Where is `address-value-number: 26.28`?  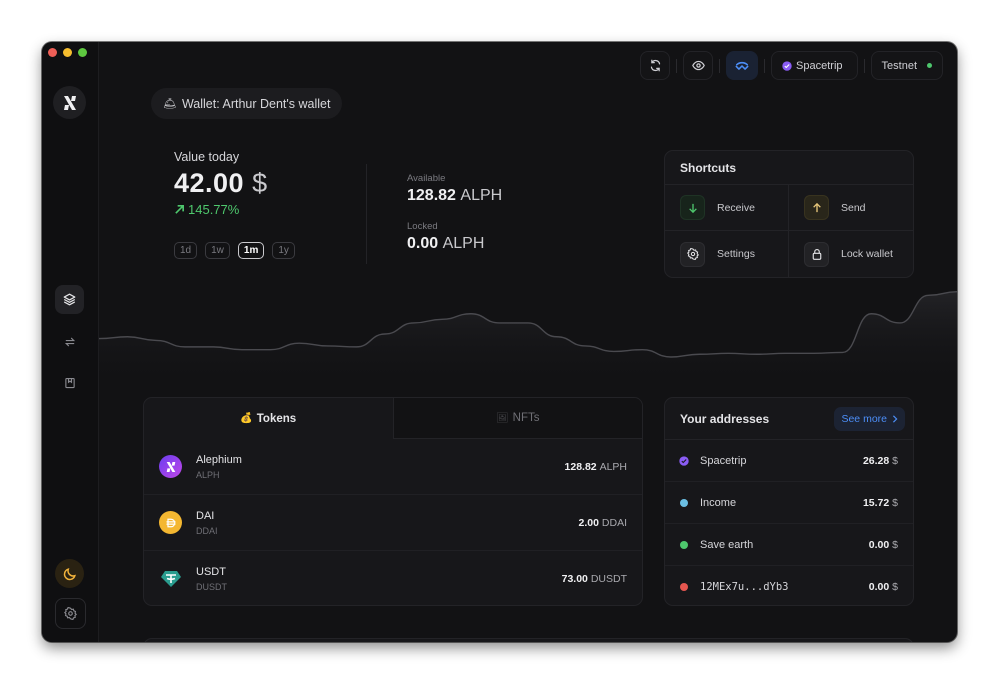
address-value-number: 26.28 is located at coordinates (876, 460).